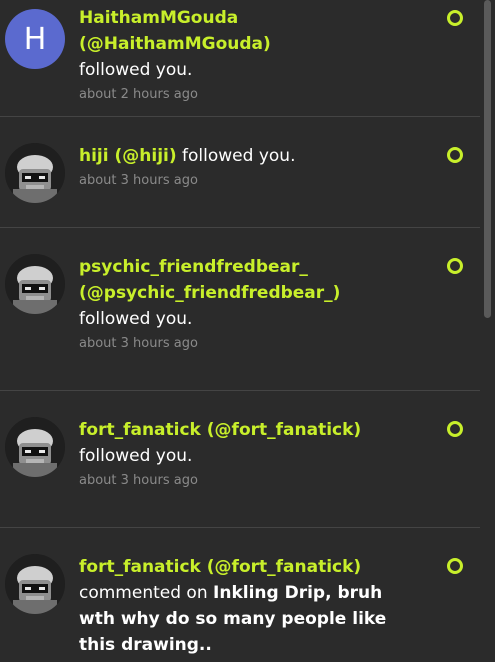 The height and width of the screenshot is (662, 495). I want to click on timestamp: about 2 hours ago, so click(138, 94).